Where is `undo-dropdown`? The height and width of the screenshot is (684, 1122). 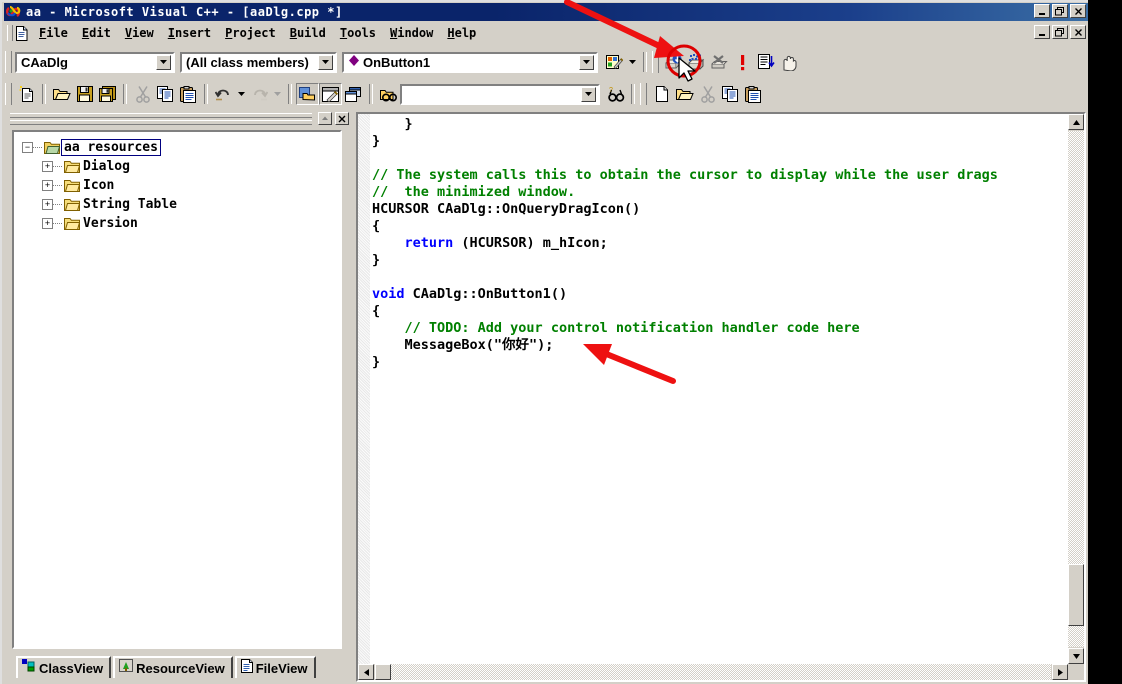 undo-dropdown is located at coordinates (241, 94).